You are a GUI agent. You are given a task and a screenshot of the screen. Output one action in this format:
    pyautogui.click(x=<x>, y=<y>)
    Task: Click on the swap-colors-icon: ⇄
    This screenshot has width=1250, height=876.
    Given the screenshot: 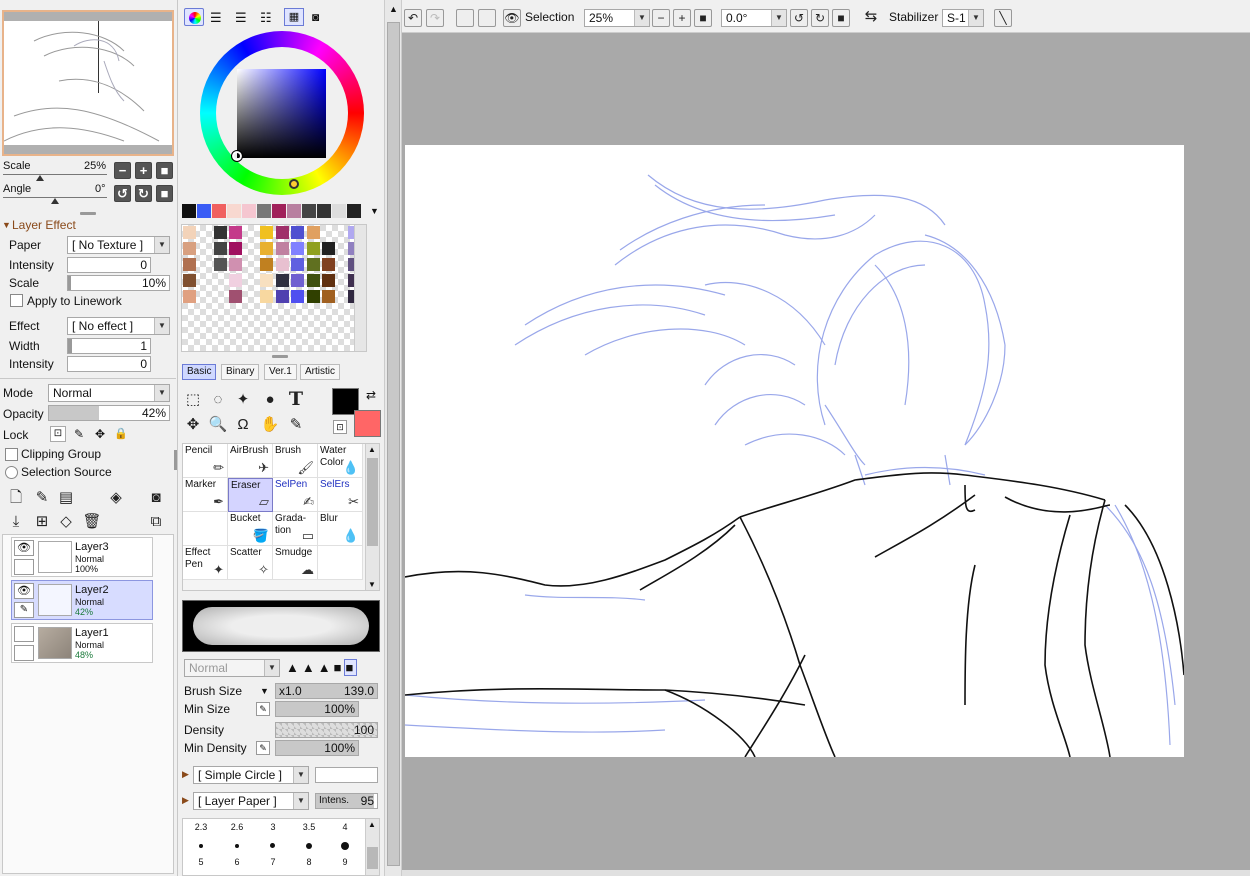 What is the action you would take?
    pyautogui.click(x=371, y=395)
    